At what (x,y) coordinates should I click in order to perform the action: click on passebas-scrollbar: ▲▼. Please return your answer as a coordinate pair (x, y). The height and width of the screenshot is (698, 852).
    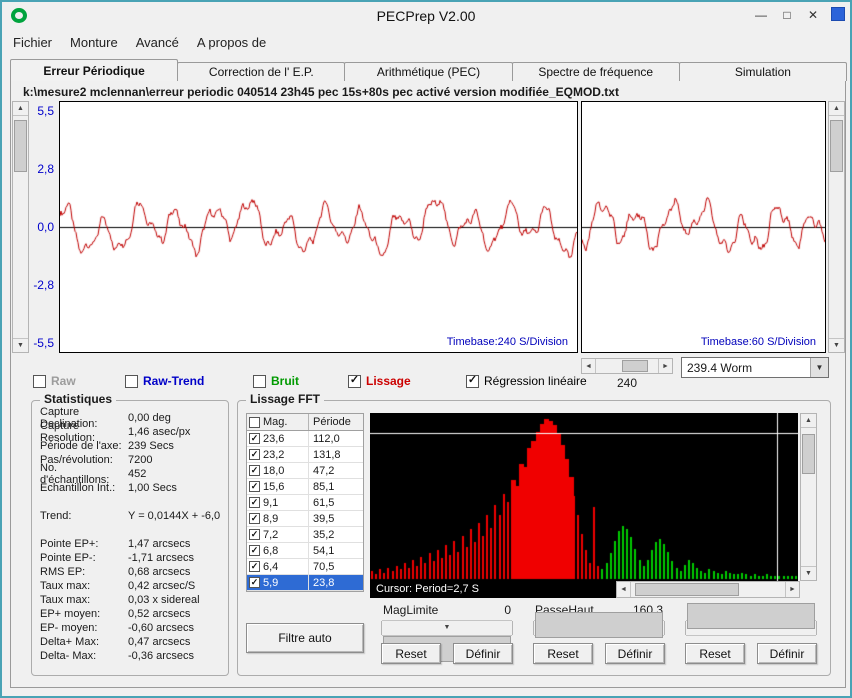
    Looking at the image, I should click on (751, 619).